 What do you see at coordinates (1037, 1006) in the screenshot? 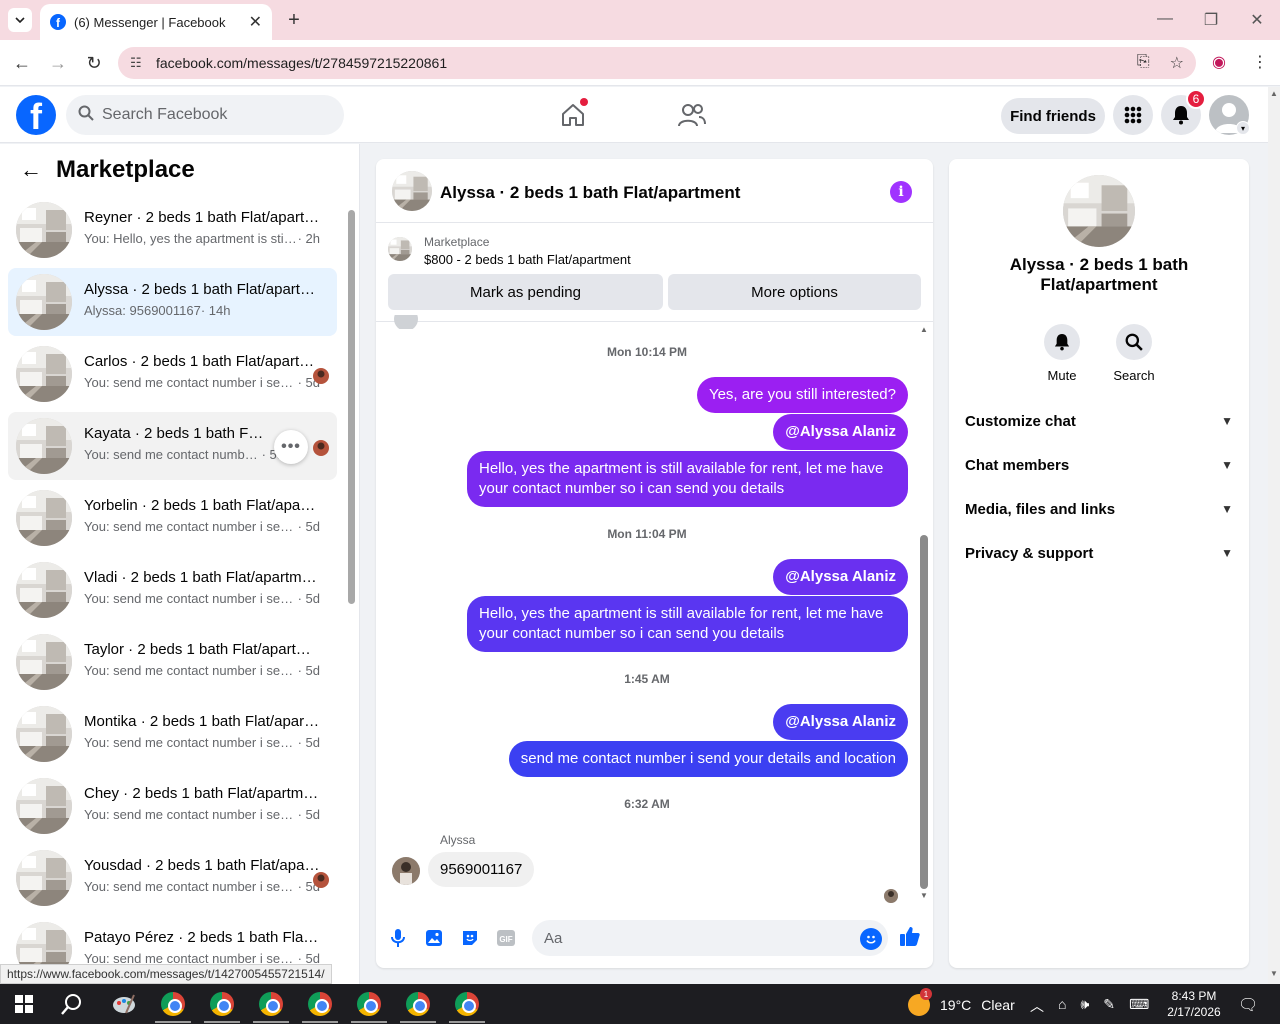
I see `show-hidden-icons-chevron-icon: ︿` at bounding box center [1037, 1006].